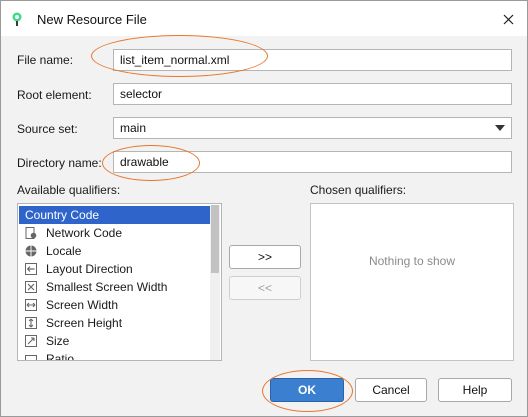 The width and height of the screenshot is (528, 417). Describe the element at coordinates (312, 60) in the screenshot. I see `file-name-input: list_item_normal.xml` at that location.